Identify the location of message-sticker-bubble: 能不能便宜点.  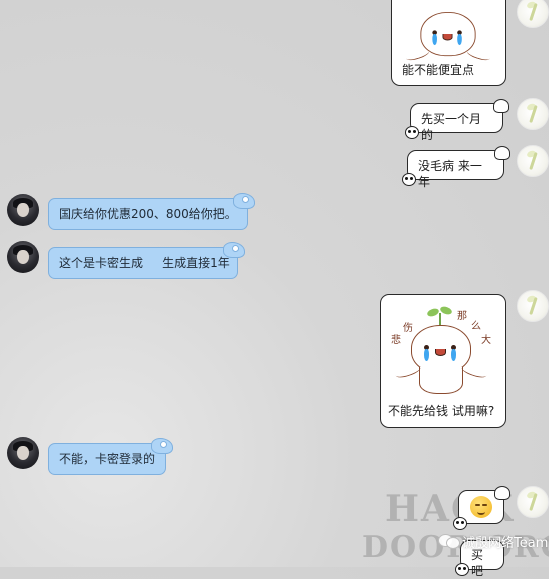
(448, 43).